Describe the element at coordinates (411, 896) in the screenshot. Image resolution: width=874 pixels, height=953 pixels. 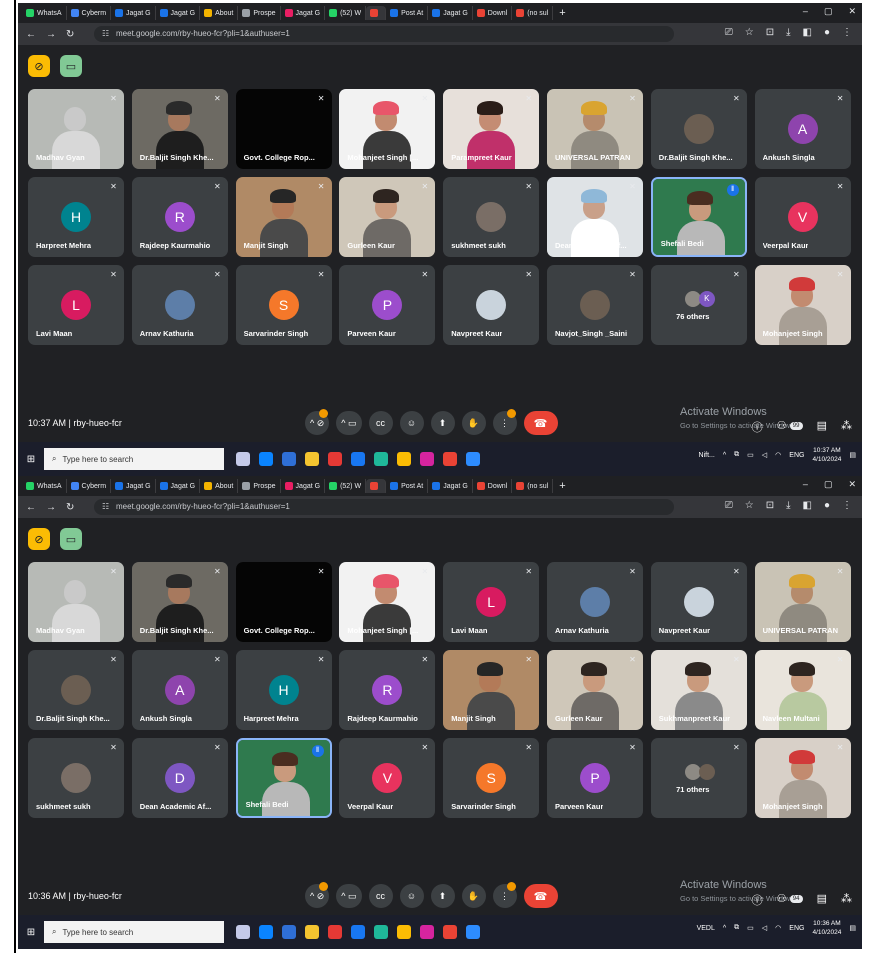
I see `emoji-button: ☺` at that location.